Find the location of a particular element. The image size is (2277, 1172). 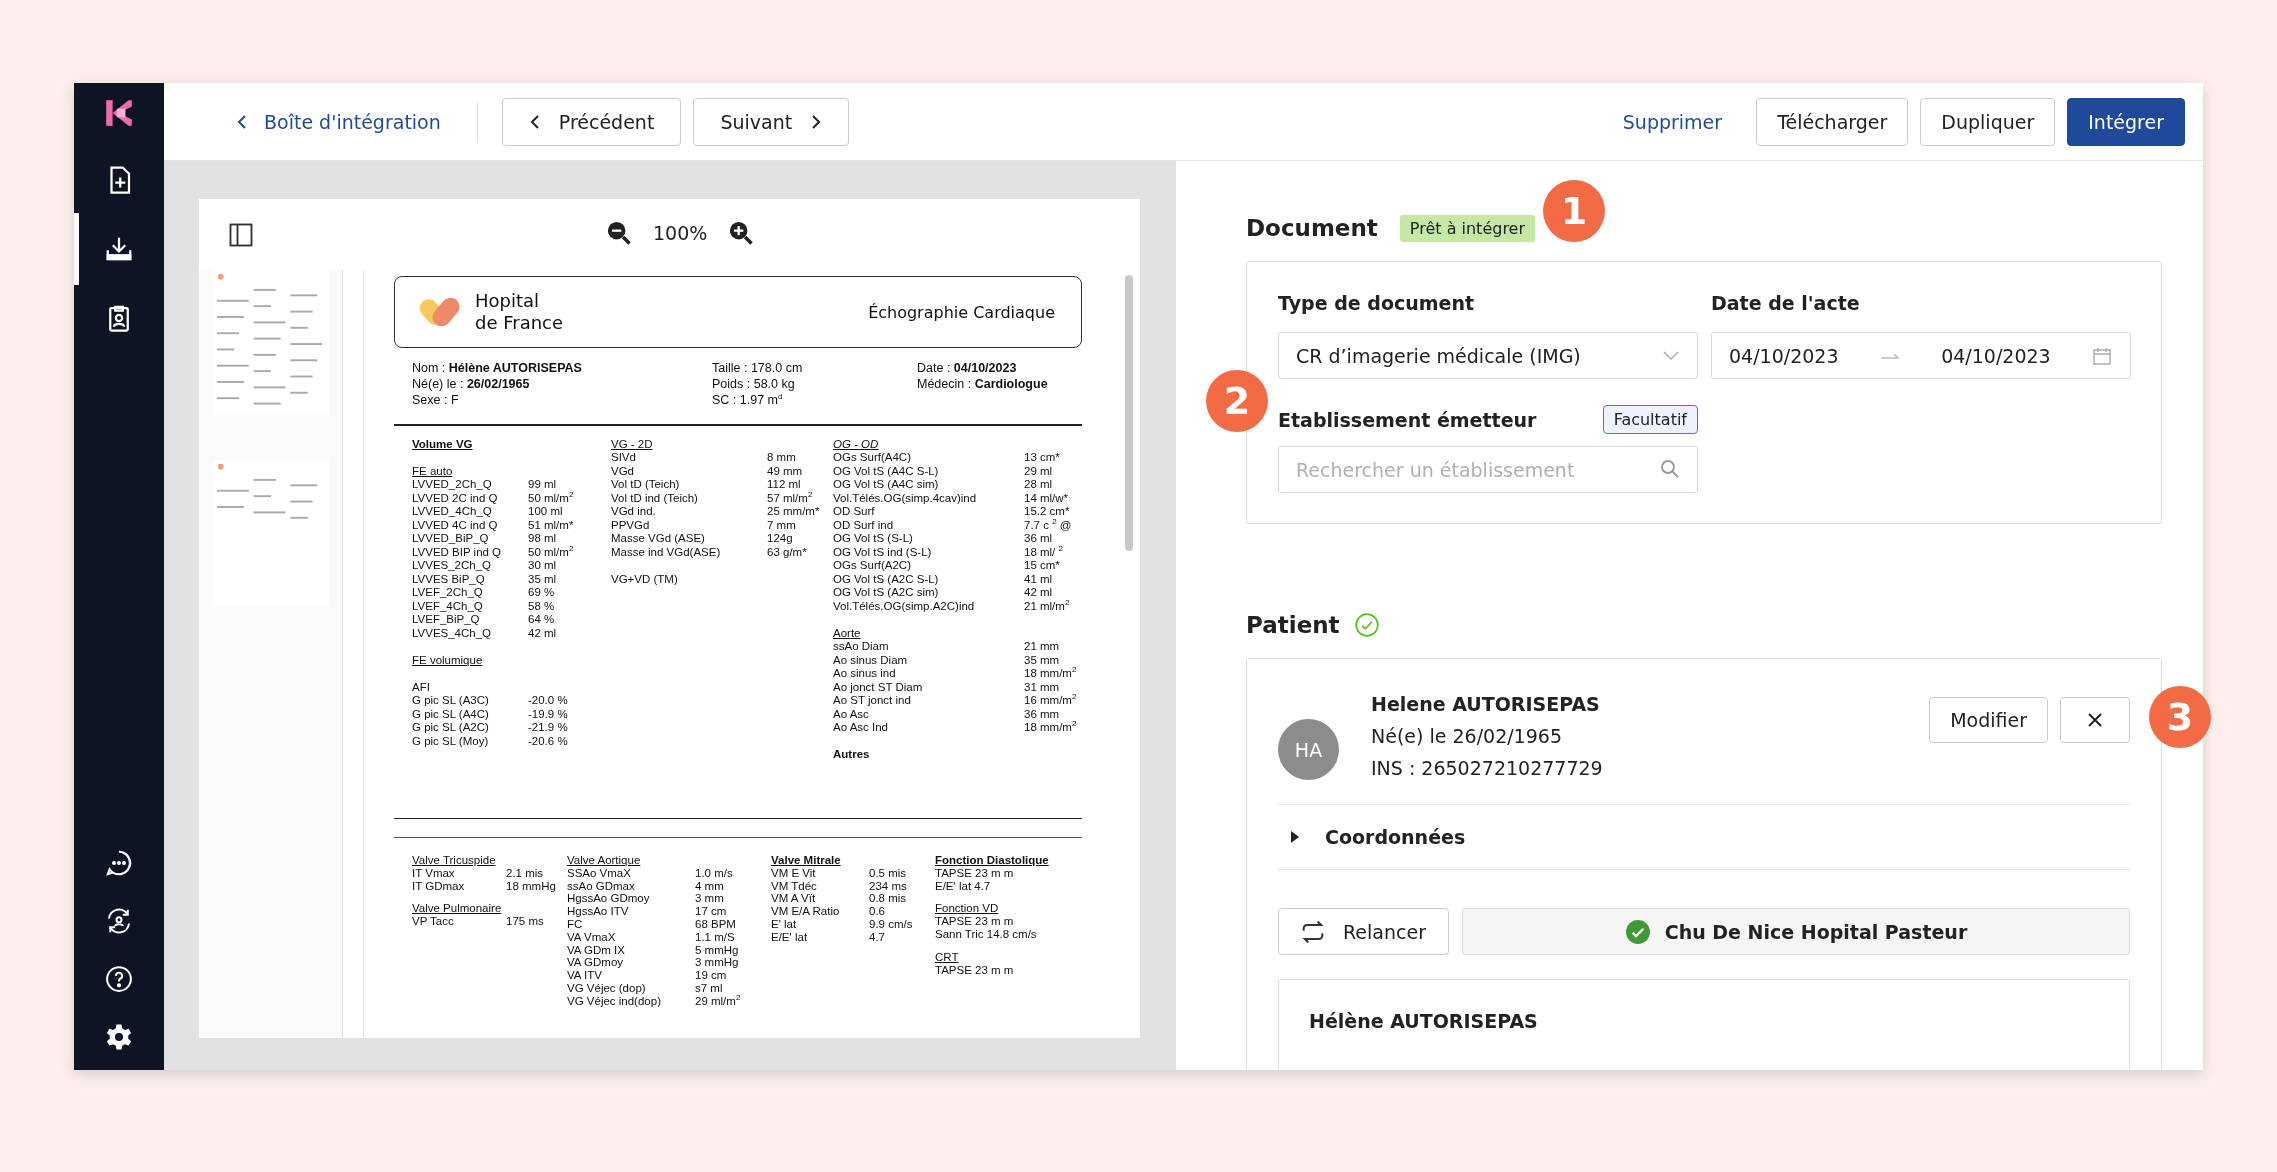

action-button: Dupliquer is located at coordinates (1988, 121).